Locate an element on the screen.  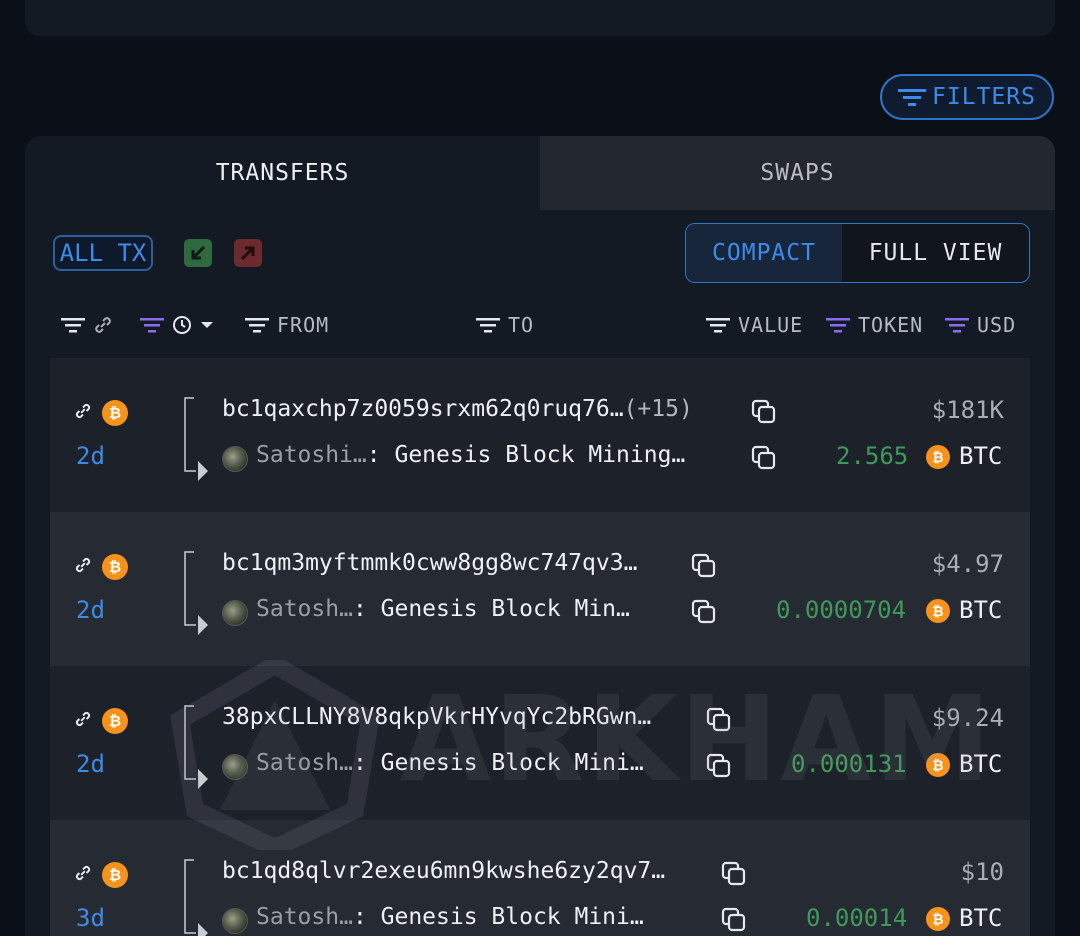
view-mode-toggle: COMPACT FULL VIEW is located at coordinates (857, 253).